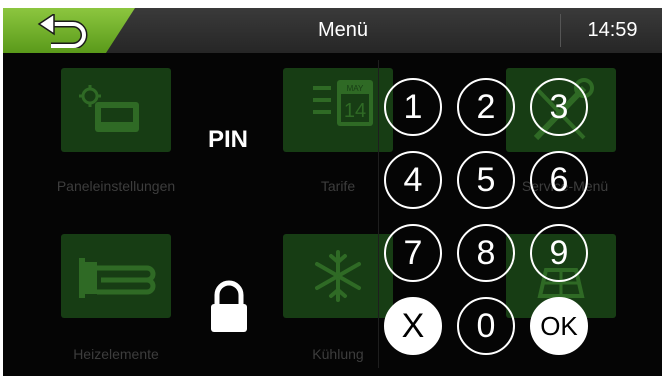 Image resolution: width=665 pixels, height=381 pixels. I want to click on key-9: 9, so click(559, 253).